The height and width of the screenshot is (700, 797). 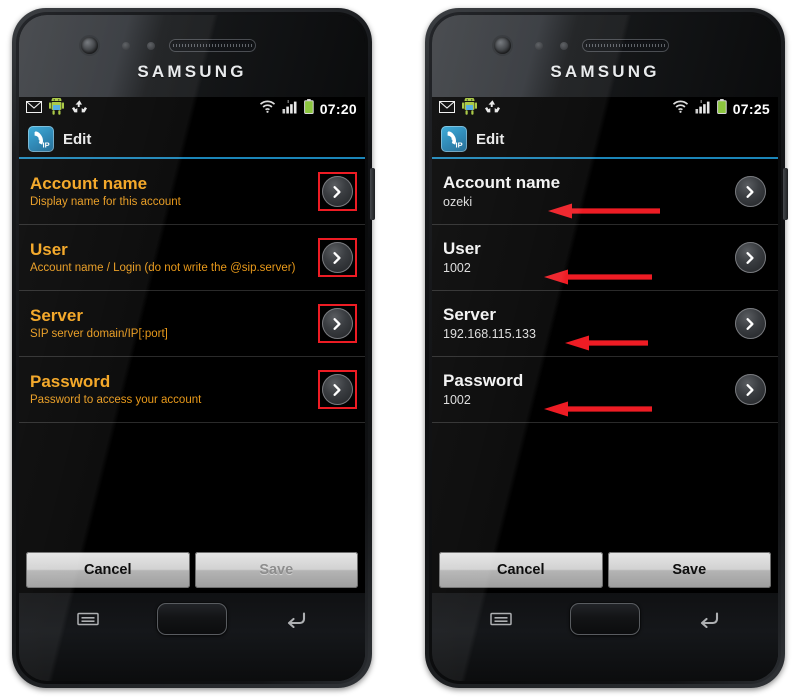 I want to click on light-sensor-icon, so click(x=564, y=46).